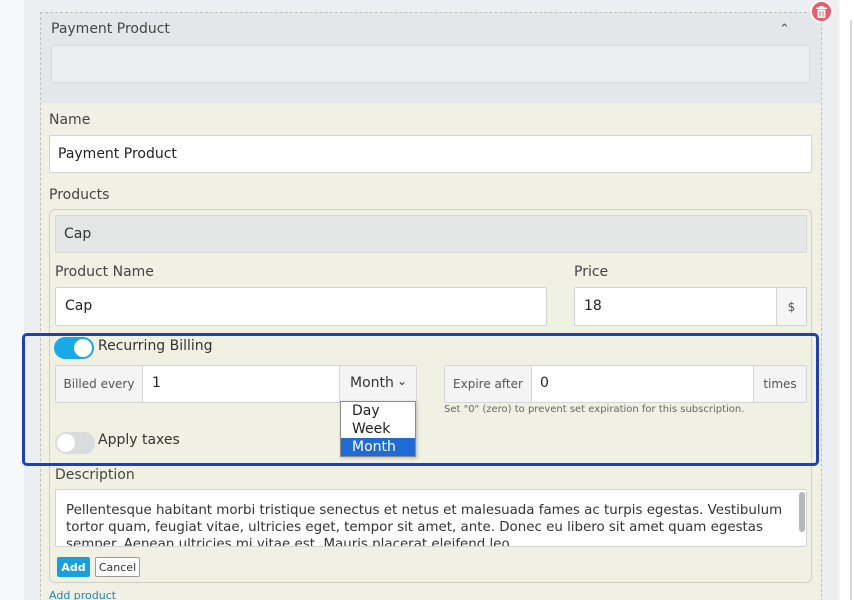  I want to click on chevron-up-icon: ⌃, so click(784, 29).